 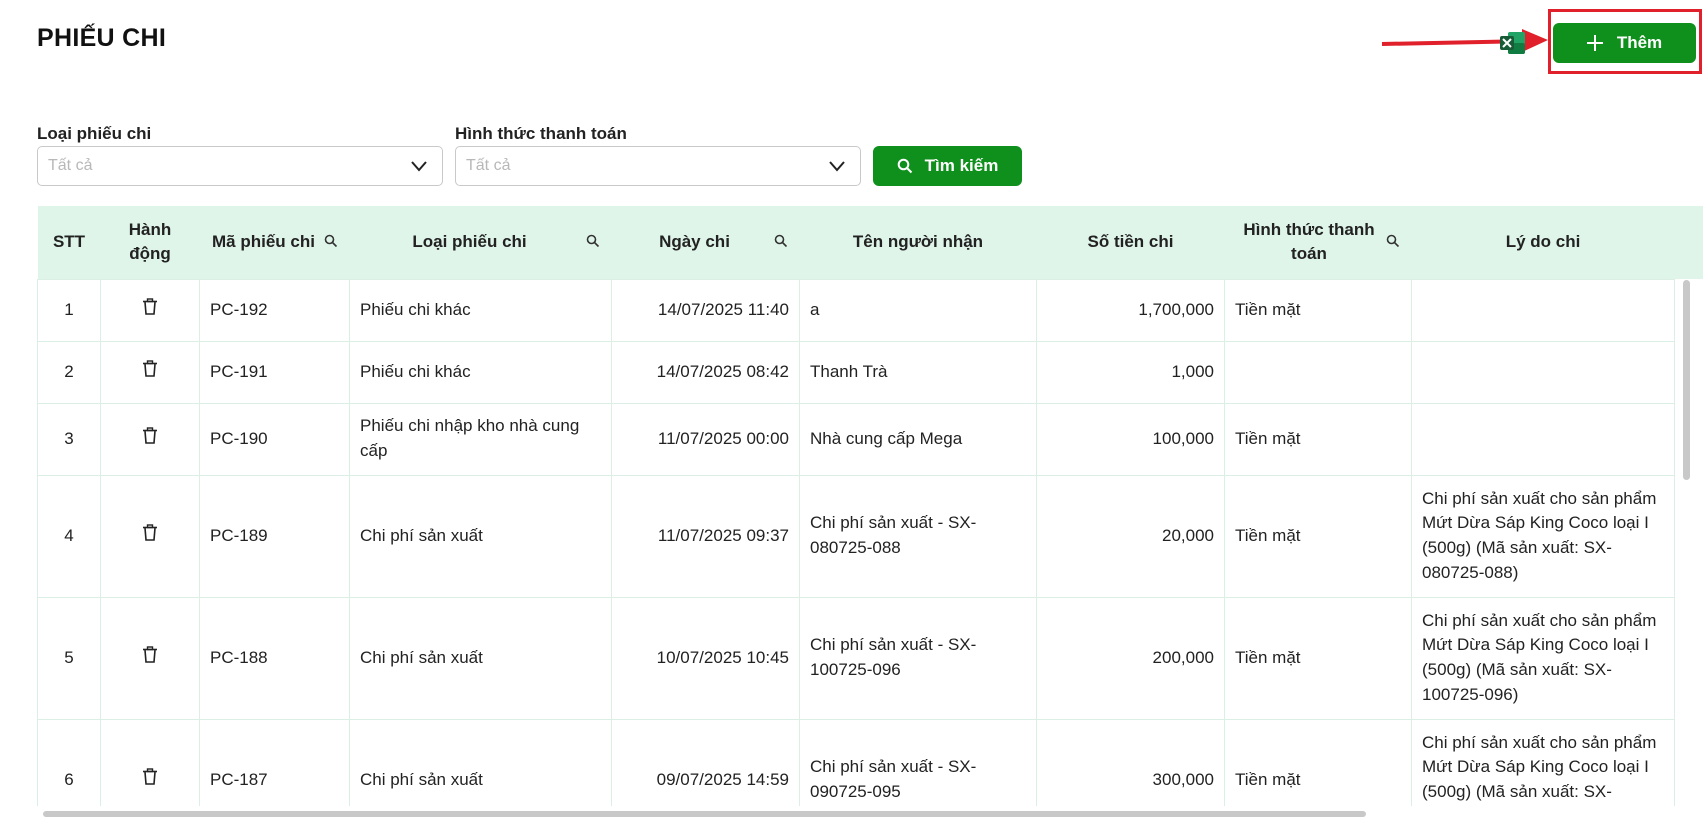 I want to click on header-type: Loại phiếu chi, so click(x=480, y=242).